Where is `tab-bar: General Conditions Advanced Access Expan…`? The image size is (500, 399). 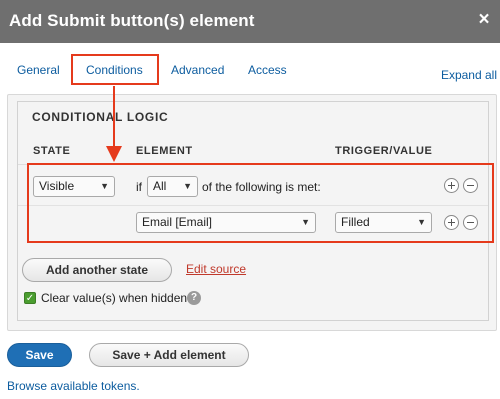
tab-bar: General Conditions Advanced Access Expan… is located at coordinates (250, 70).